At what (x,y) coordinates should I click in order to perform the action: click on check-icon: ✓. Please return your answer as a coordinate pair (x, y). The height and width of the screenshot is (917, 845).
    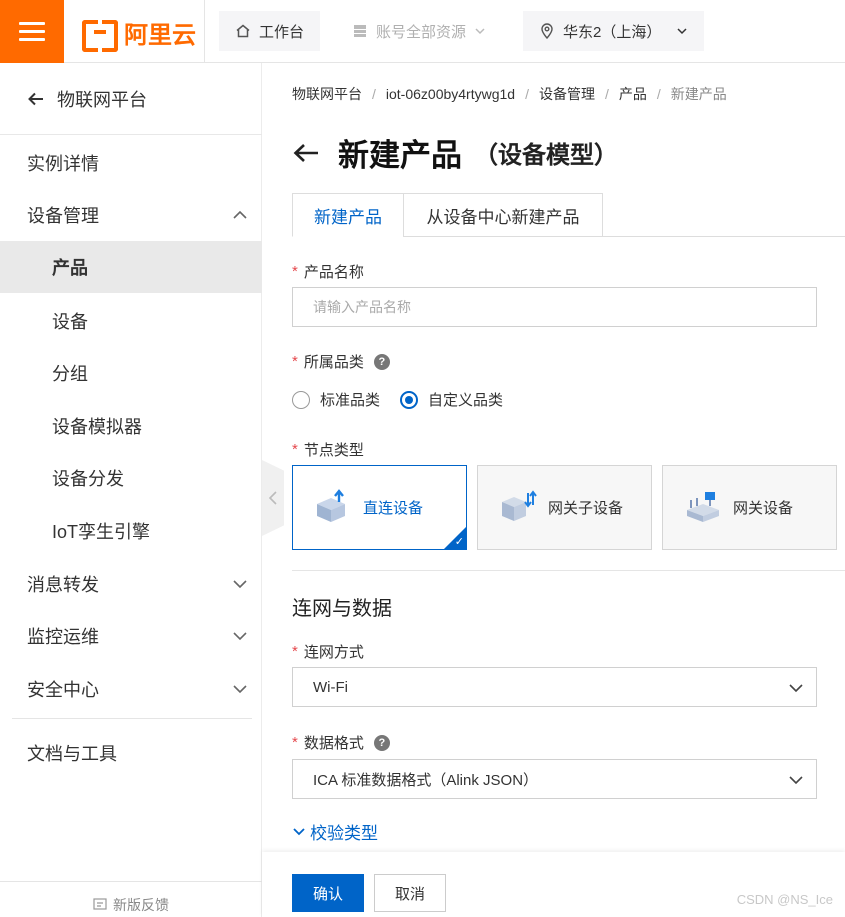
    Looking at the image, I should click on (459, 542).